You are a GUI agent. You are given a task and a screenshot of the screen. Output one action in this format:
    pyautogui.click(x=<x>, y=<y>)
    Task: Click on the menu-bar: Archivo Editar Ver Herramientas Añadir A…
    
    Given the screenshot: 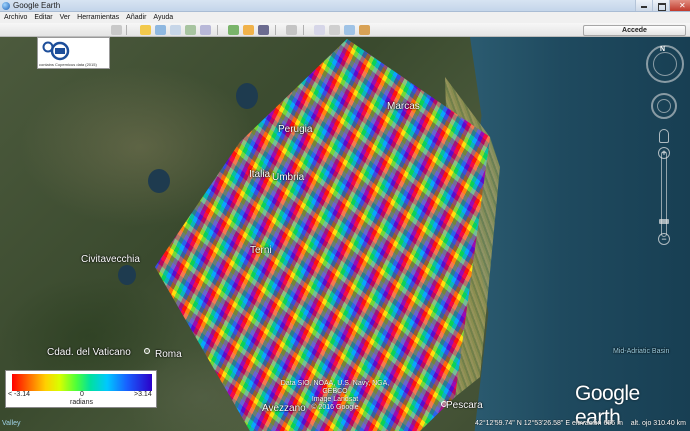 What is the action you would take?
    pyautogui.click(x=345, y=17)
    